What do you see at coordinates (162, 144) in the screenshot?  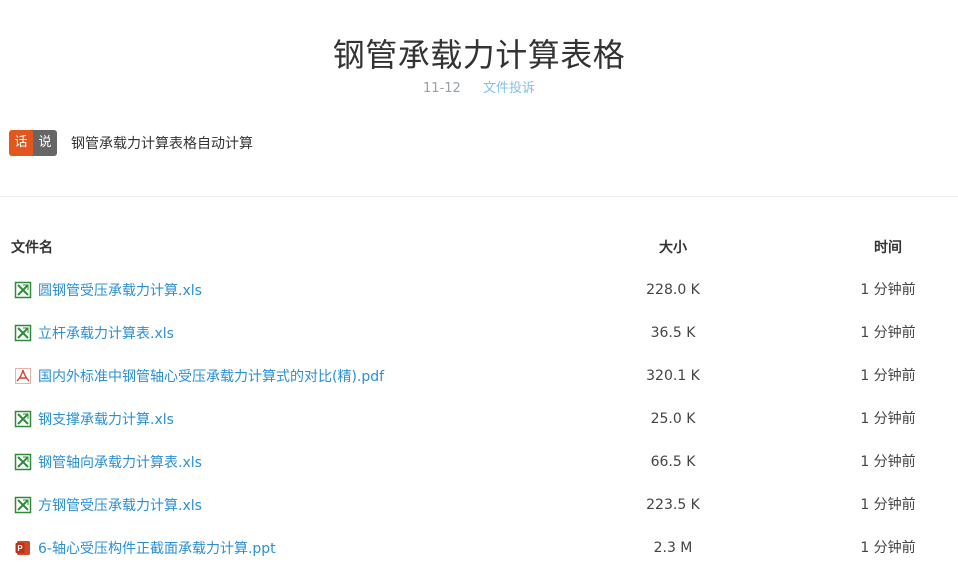 I see `talk-text: 钢管承载力计算表格自动计算` at bounding box center [162, 144].